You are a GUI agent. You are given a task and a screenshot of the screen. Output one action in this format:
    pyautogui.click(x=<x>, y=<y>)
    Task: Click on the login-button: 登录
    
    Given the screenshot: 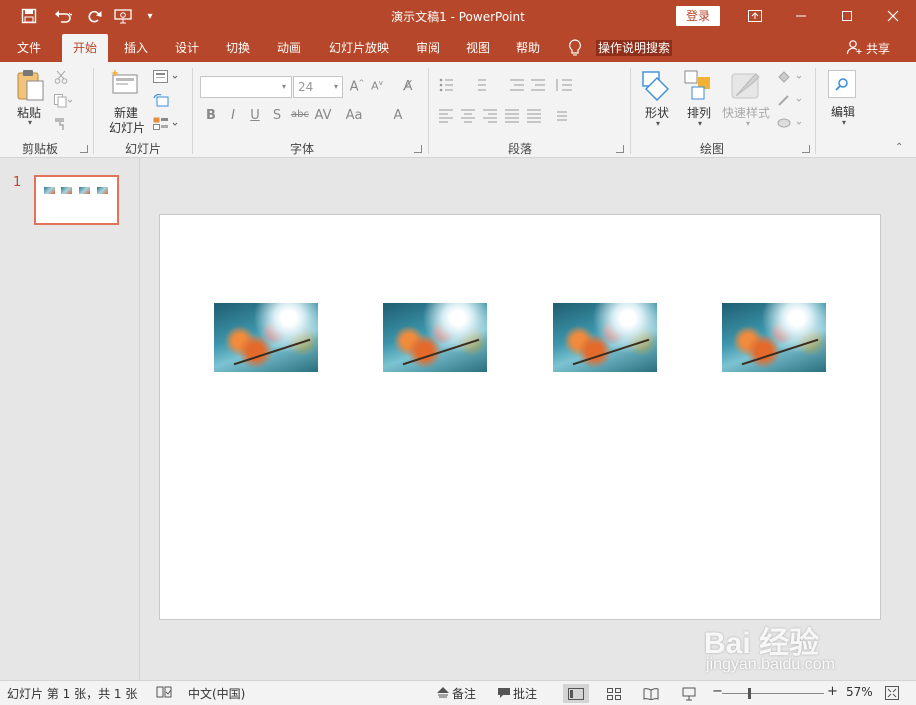 What is the action you would take?
    pyautogui.click(x=698, y=16)
    